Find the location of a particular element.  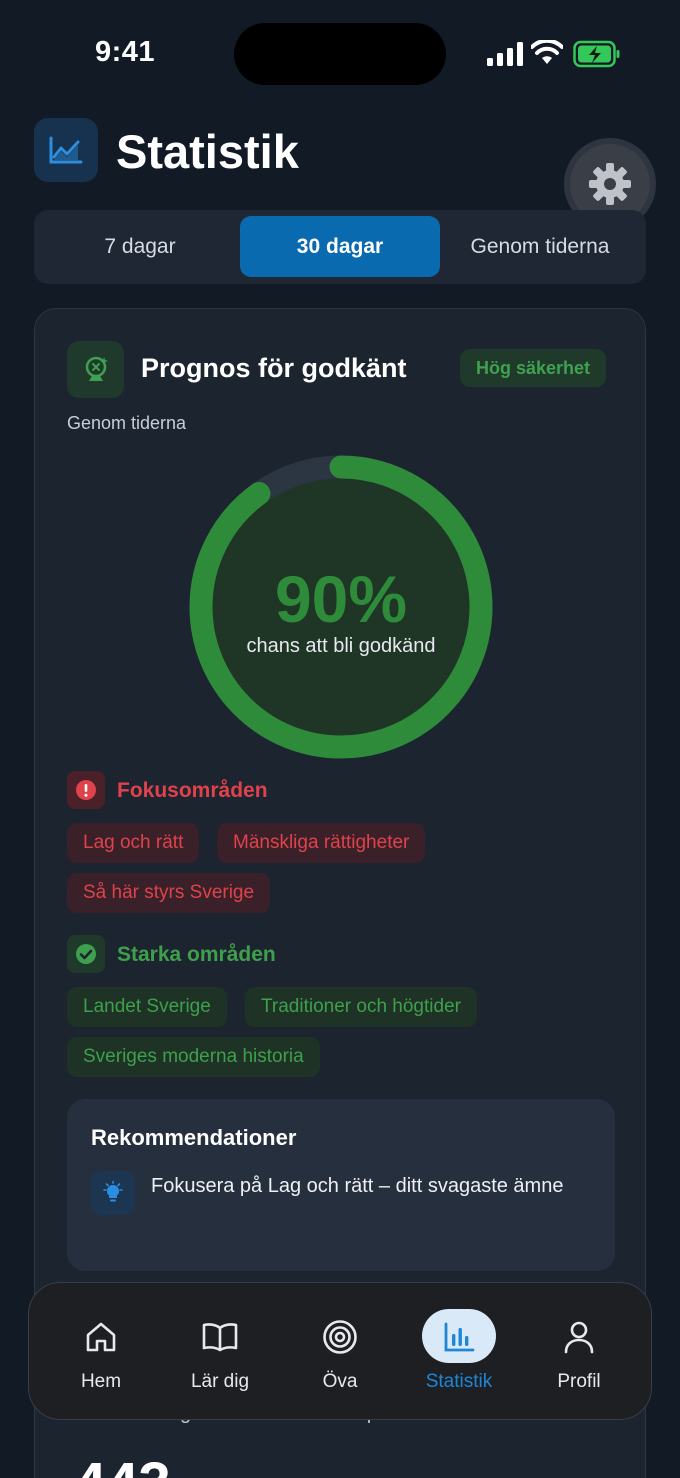

card-title: Prognos för godkänt is located at coordinates (274, 368).